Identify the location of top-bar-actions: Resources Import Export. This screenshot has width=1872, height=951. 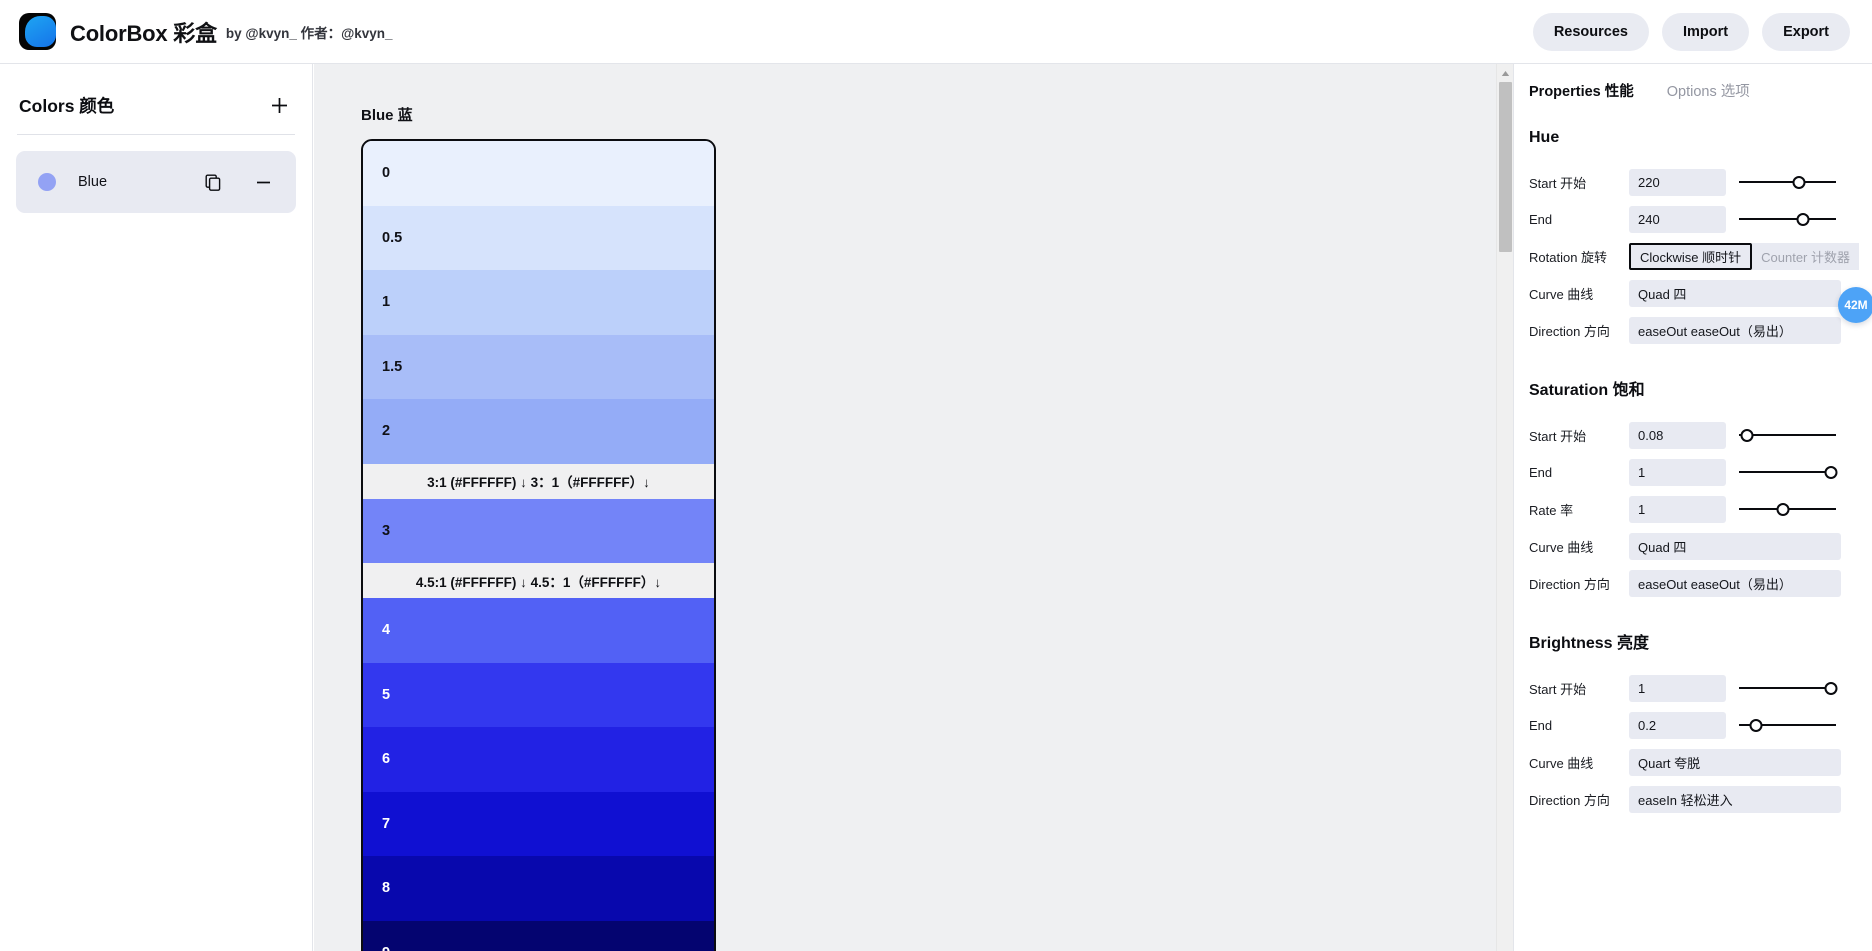
(1691, 31).